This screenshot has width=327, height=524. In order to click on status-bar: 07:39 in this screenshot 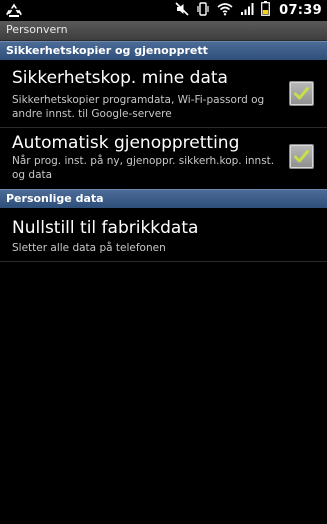, I will do `click(163, 10)`.